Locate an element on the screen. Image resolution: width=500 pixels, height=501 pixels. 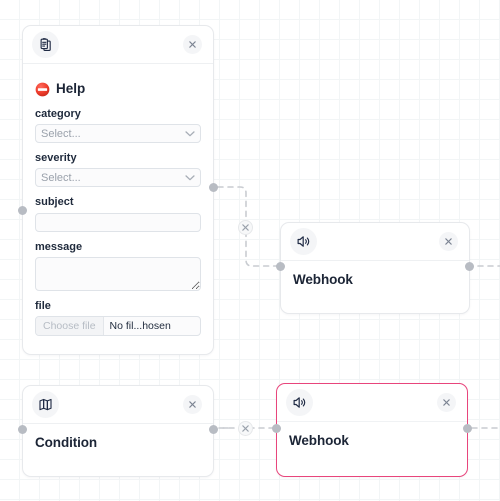
file-name-label: No fil...hosen is located at coordinates (140, 325).